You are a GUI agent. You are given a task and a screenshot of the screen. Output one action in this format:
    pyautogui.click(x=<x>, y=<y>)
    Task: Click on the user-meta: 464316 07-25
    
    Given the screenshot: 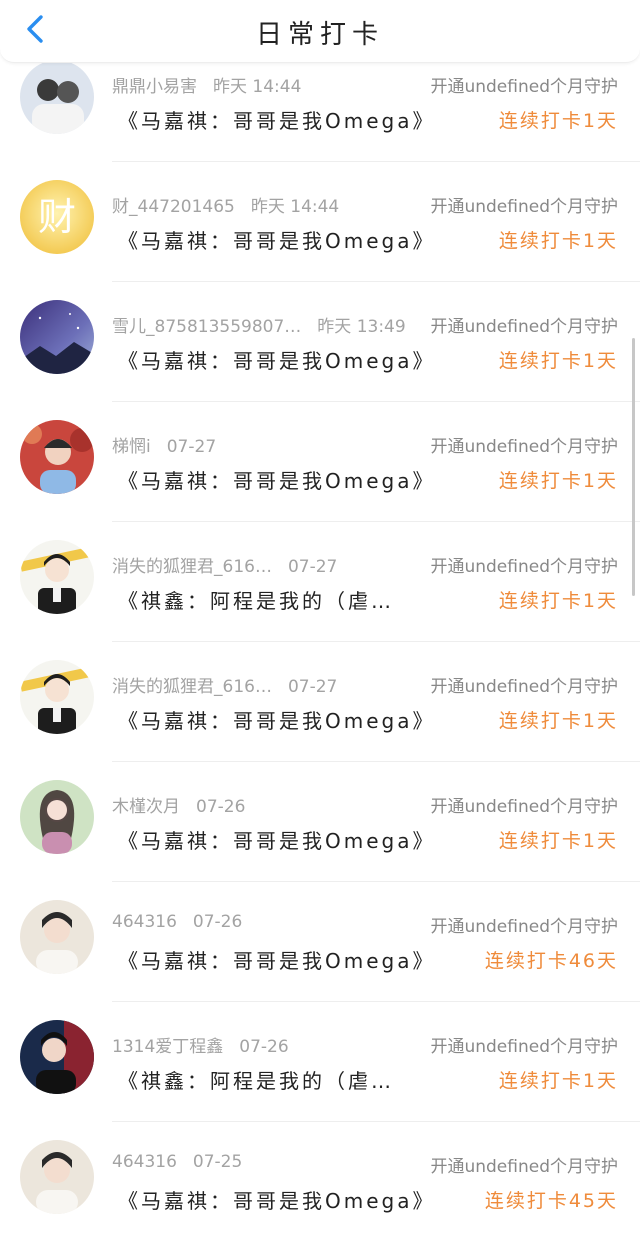 What is the action you would take?
    pyautogui.click(x=177, y=1162)
    